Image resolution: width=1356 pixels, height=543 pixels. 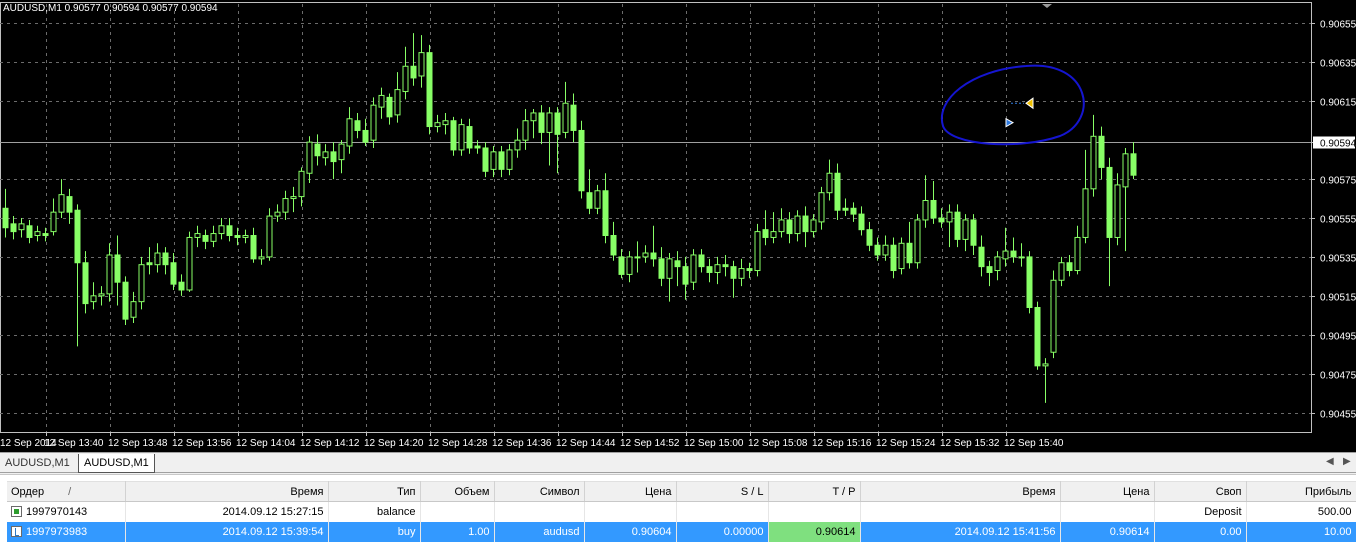 I want to click on tab-scroll-left-icon: ◀, so click(x=1330, y=461).